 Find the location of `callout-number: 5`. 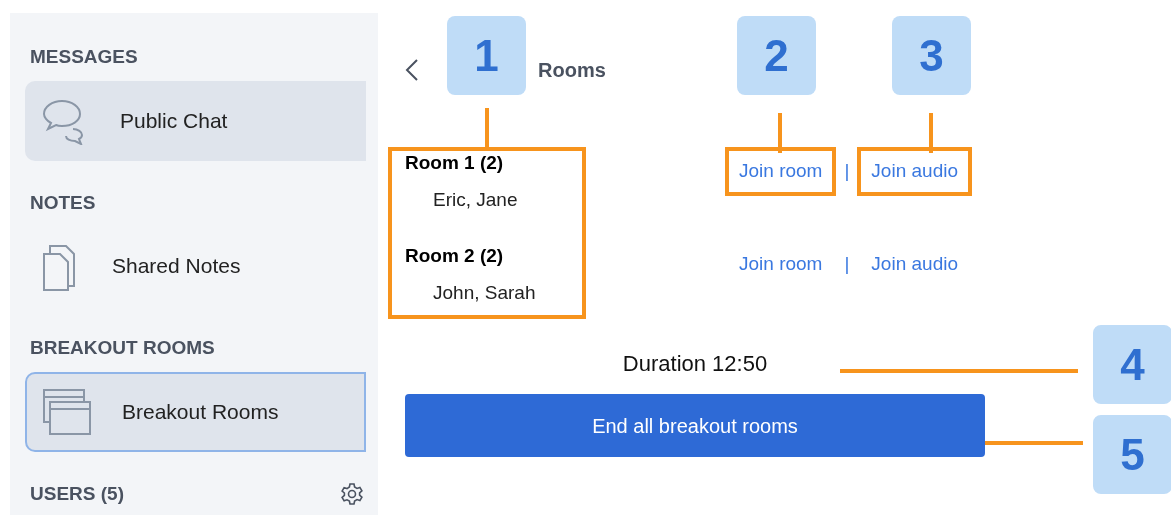

callout-number: 5 is located at coordinates (1132, 454).